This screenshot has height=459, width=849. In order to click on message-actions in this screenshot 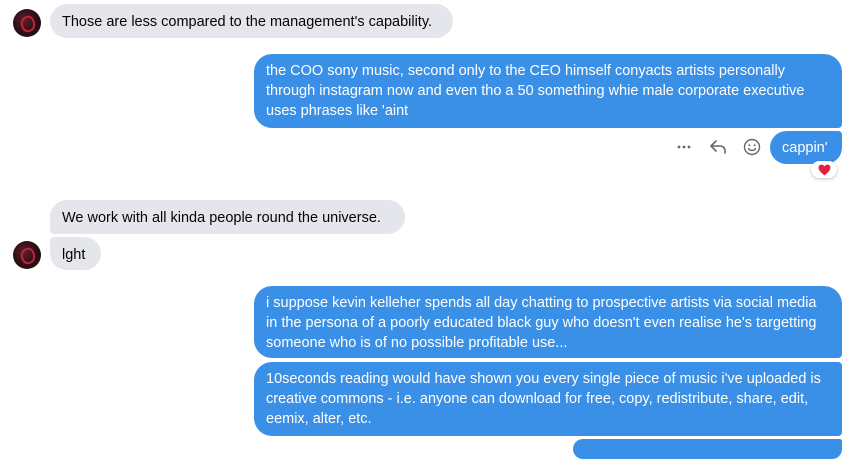, I will do `click(718, 147)`.